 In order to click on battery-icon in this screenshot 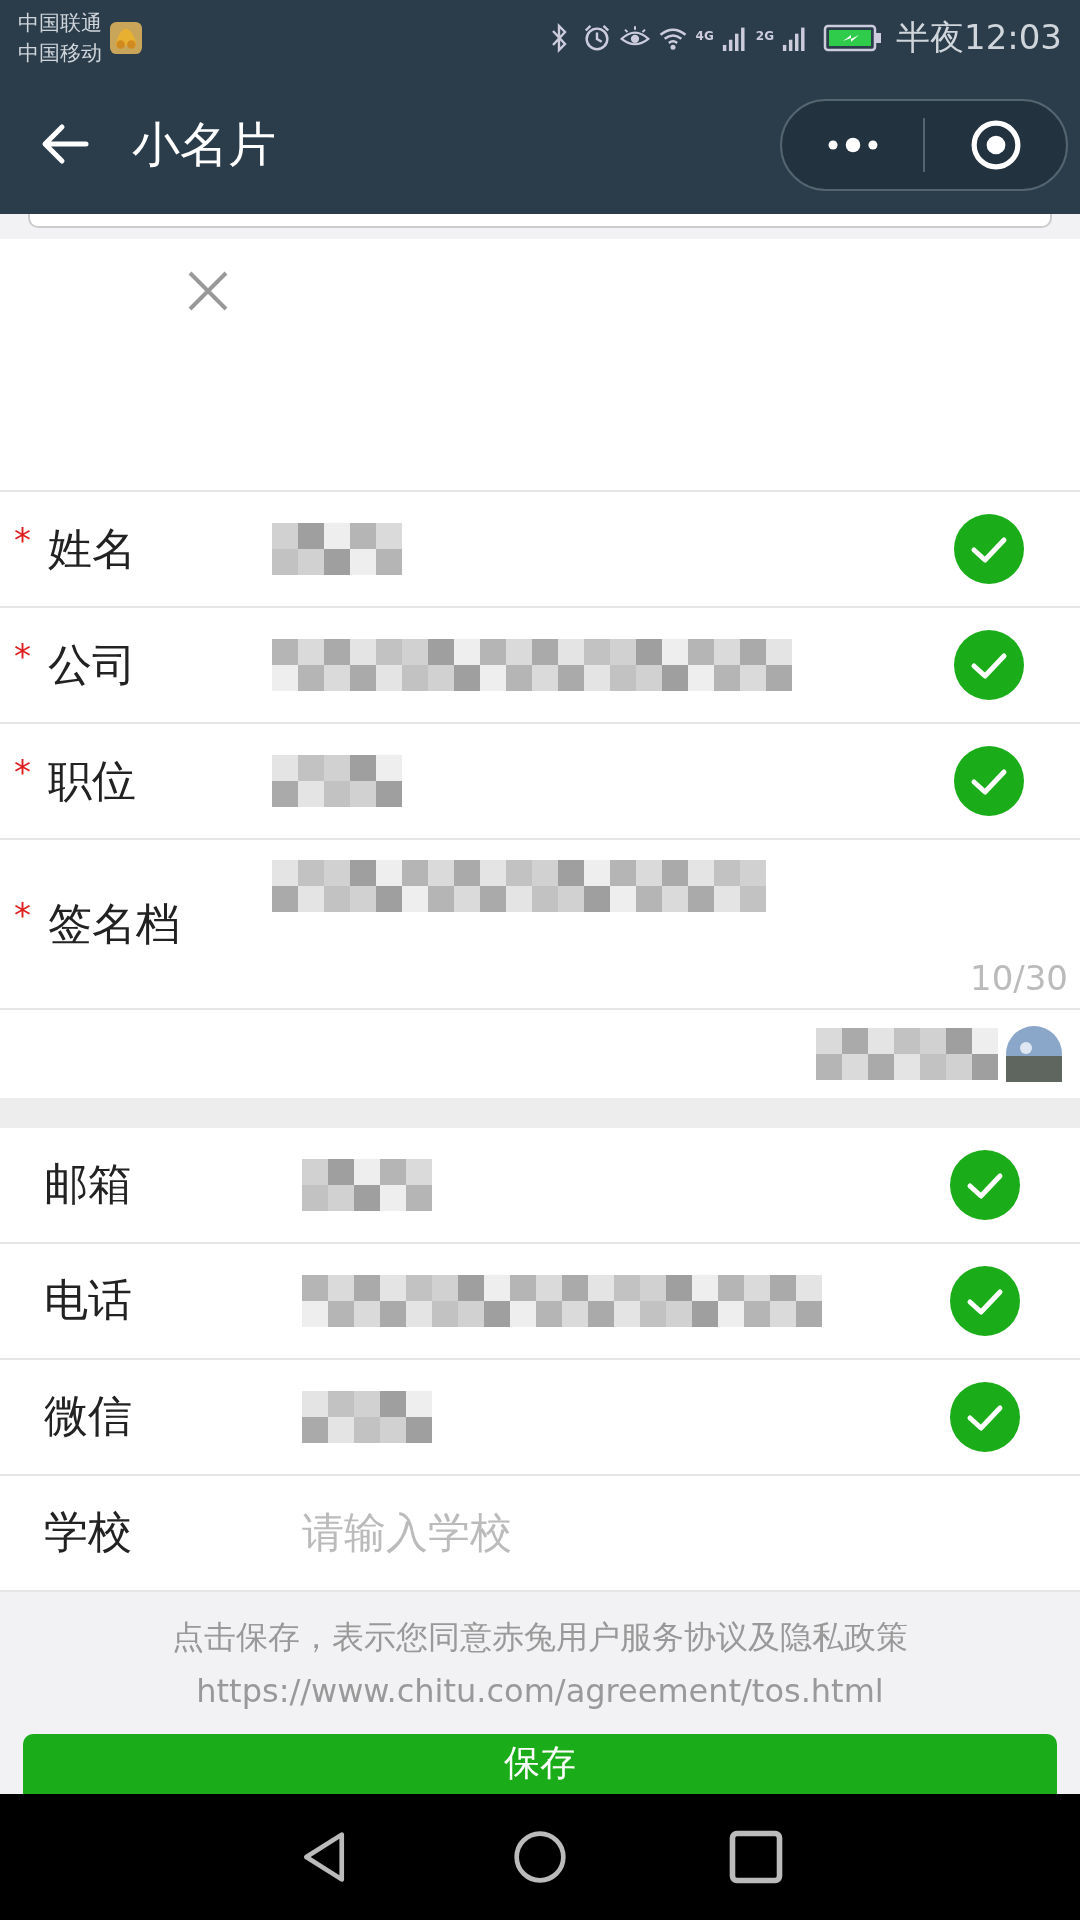, I will do `click(853, 37)`.